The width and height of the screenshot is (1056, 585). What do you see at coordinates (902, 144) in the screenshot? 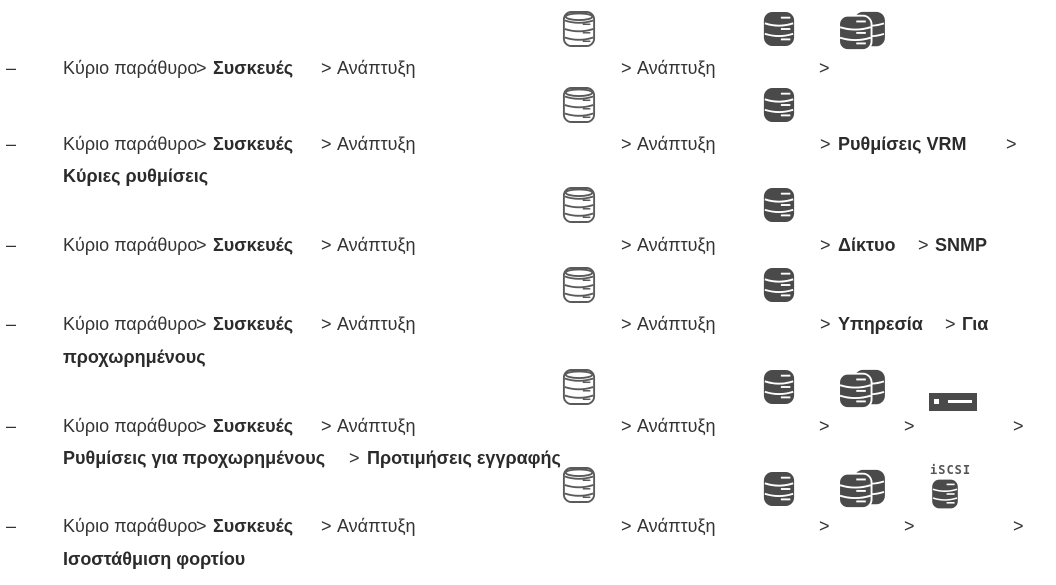
I see `vrm-settings-text: Ρυθμίσεις VRM` at bounding box center [902, 144].